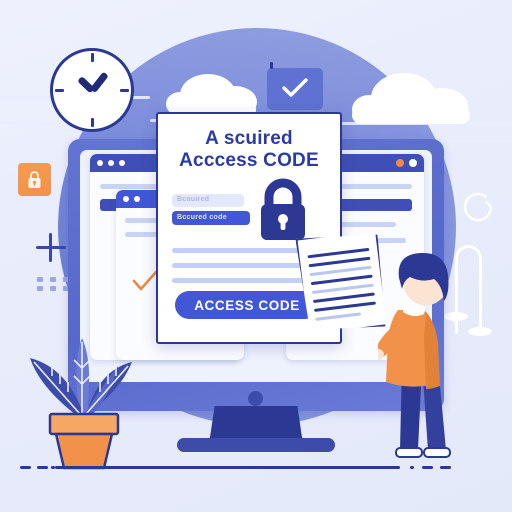 This screenshot has width=512, height=512. Describe the element at coordinates (341, 282) in the screenshot. I see `held-document` at that location.